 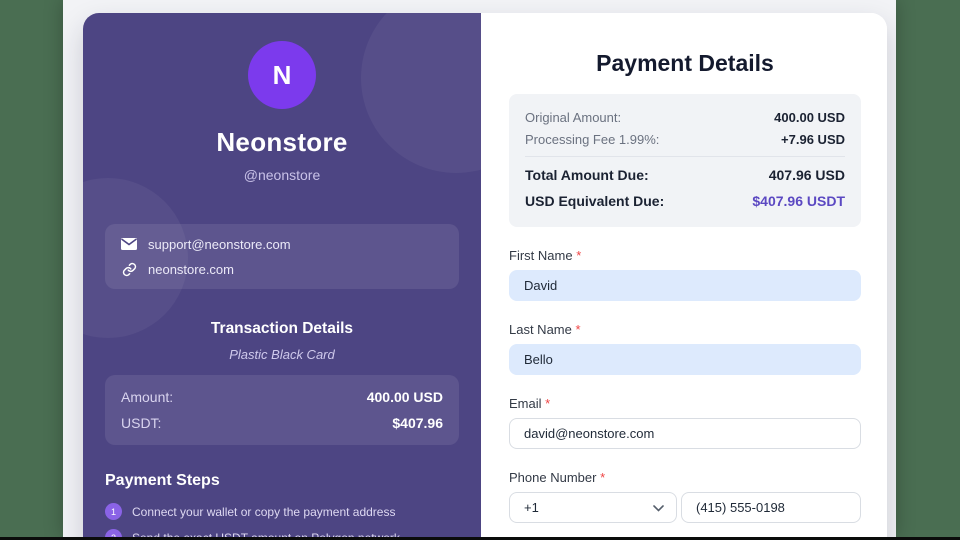 I want to click on processing-fee-value: +7.96 USD, so click(x=813, y=139).